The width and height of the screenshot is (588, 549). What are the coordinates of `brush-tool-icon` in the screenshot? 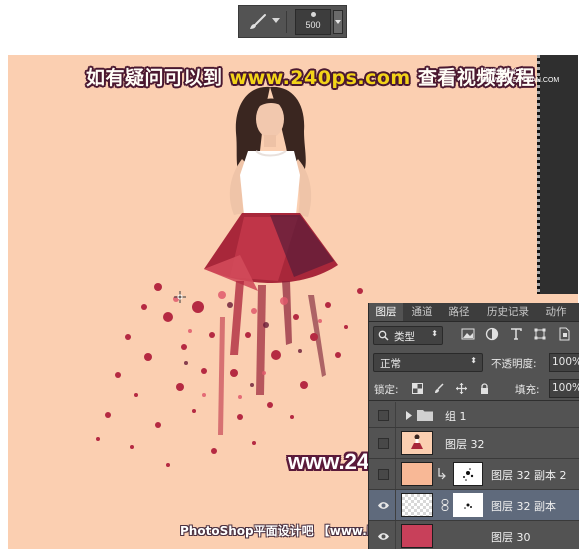 It's located at (258, 22).